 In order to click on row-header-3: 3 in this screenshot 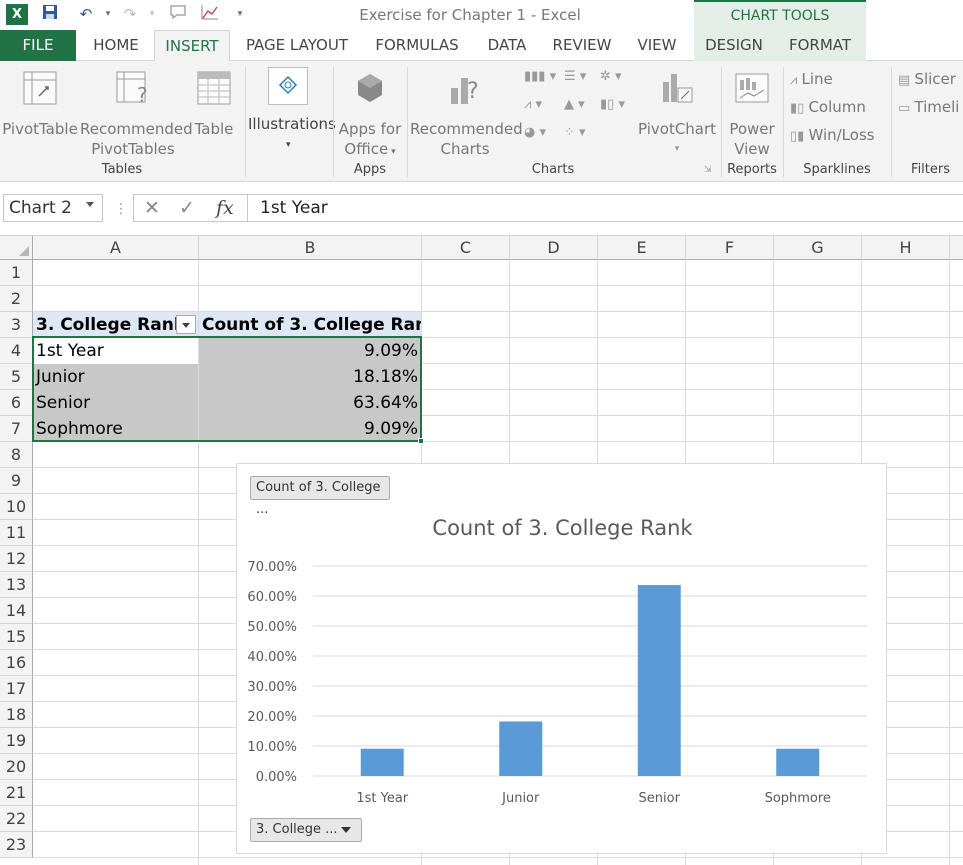, I will do `click(16, 325)`.